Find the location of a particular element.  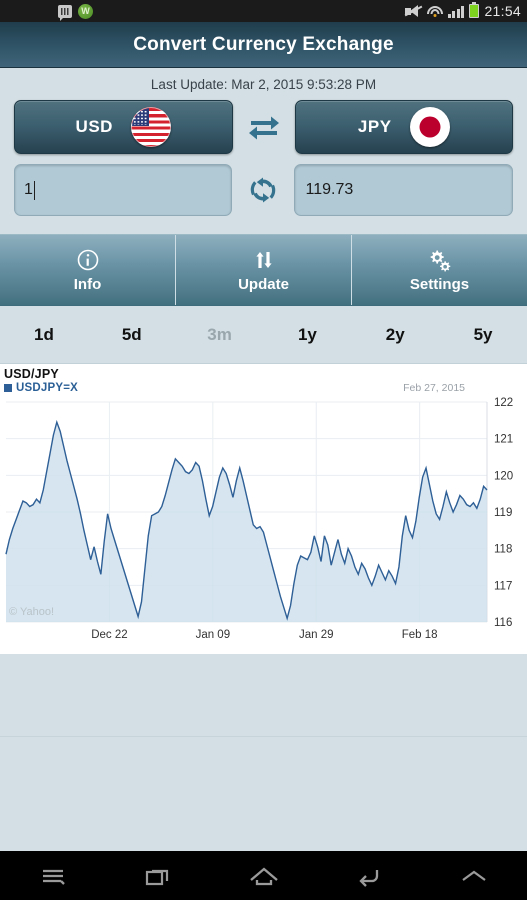

text-caret is located at coordinates (34, 190).